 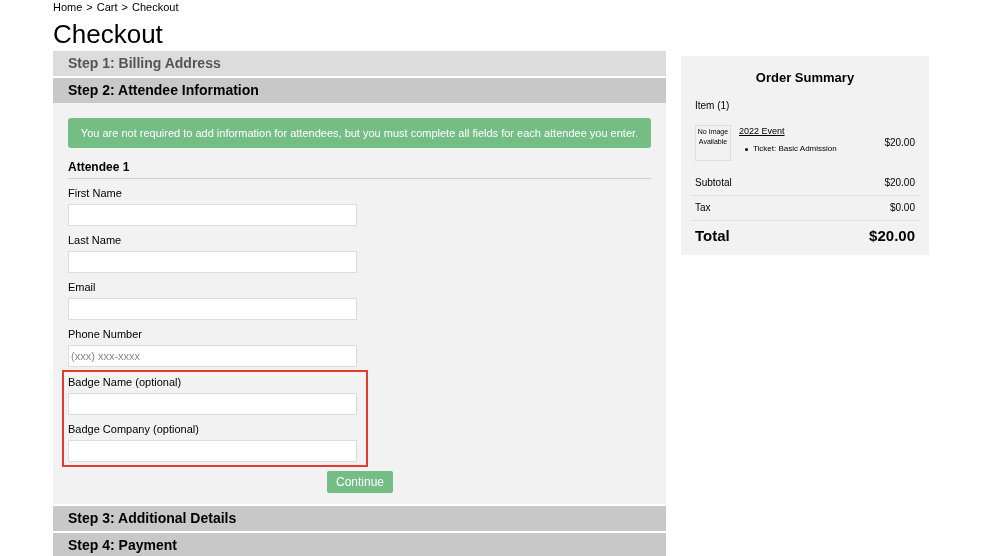 What do you see at coordinates (805, 78) in the screenshot?
I see `summary-title: Order Summary` at bounding box center [805, 78].